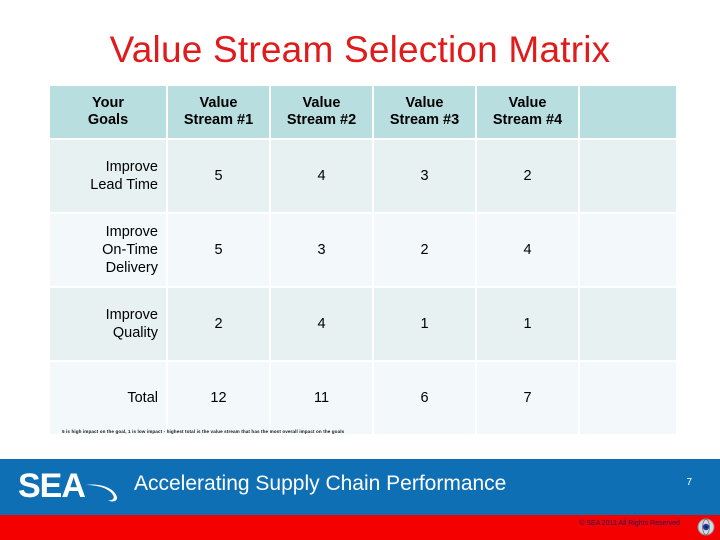 This screenshot has width=720, height=540. What do you see at coordinates (360, 527) in the screenshot?
I see `footer-accent-bar: © SEA 2011 All Rights Reserved` at bounding box center [360, 527].